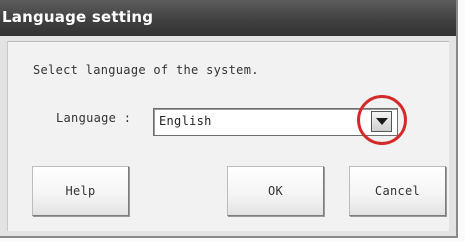  Describe the element at coordinates (78, 17) in the screenshot. I see `dialog-title: Language setting` at that location.